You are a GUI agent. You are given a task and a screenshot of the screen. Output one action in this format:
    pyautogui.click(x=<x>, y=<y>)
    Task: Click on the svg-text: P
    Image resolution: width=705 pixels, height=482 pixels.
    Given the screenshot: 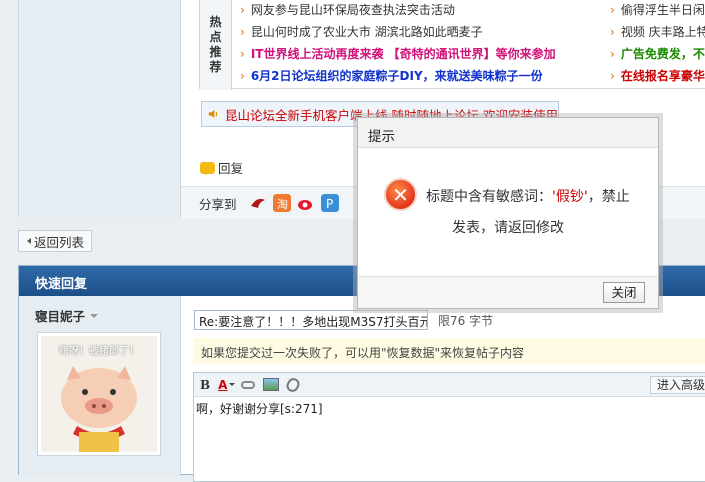 What is the action you would take?
    pyautogui.click(x=329, y=204)
    